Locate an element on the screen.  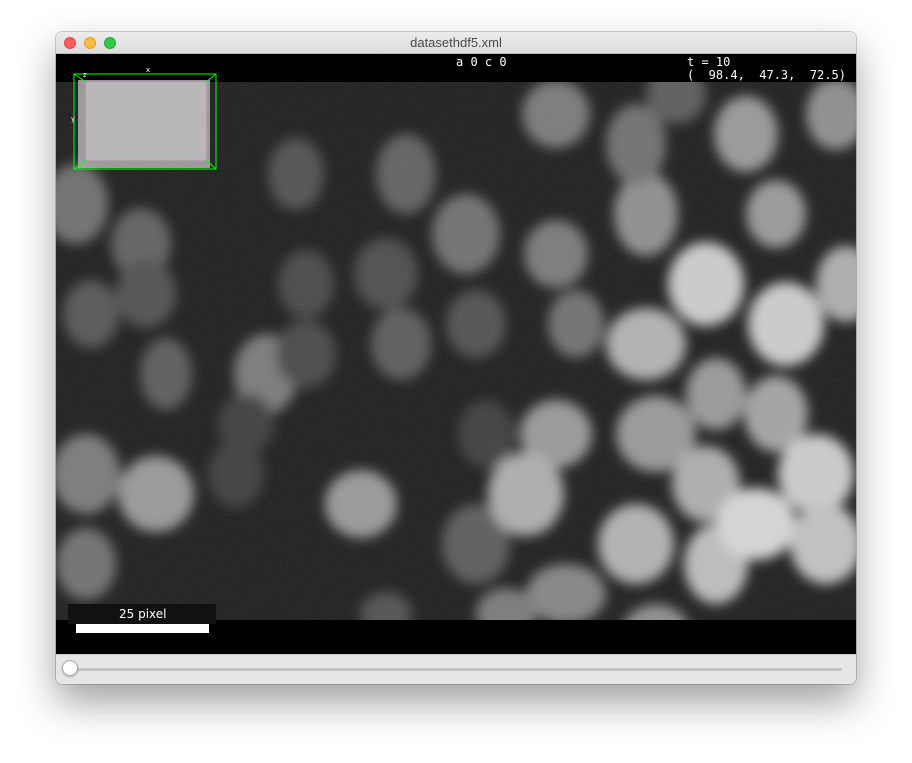
title-bar: datasethdf5.xml is located at coordinates (456, 43).